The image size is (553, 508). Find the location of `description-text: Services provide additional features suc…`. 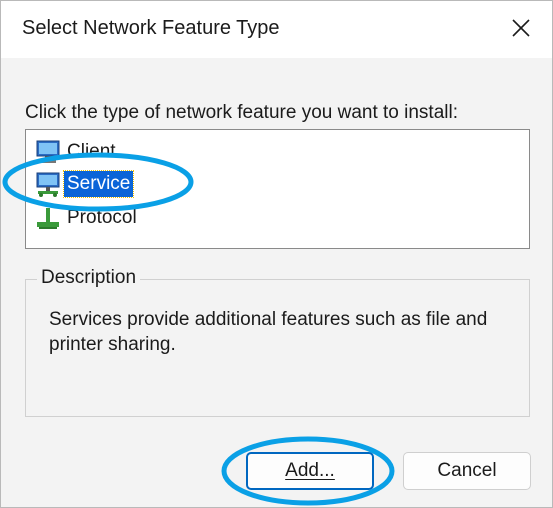

description-text: Services provide additional features suc… is located at coordinates (268, 332).